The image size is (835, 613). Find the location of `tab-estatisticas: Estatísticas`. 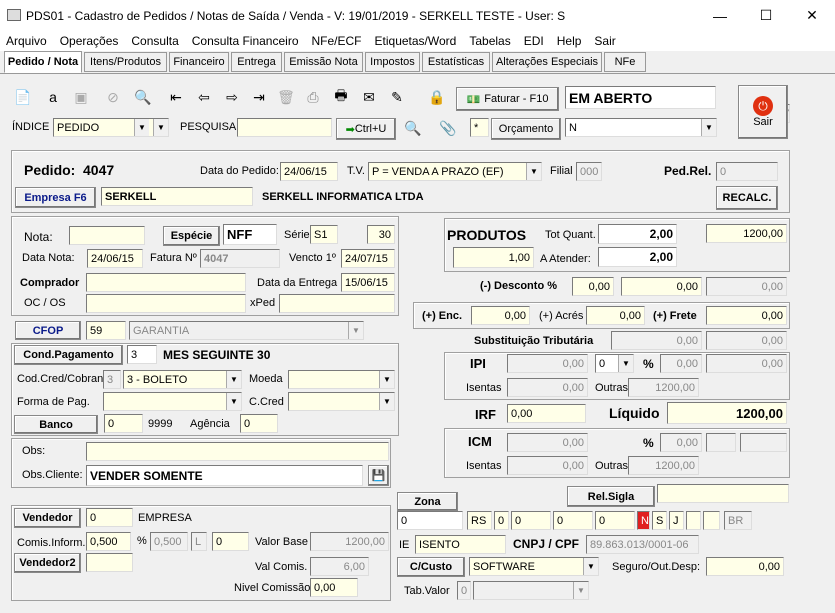

tab-estatisticas: Estatísticas is located at coordinates (456, 62).